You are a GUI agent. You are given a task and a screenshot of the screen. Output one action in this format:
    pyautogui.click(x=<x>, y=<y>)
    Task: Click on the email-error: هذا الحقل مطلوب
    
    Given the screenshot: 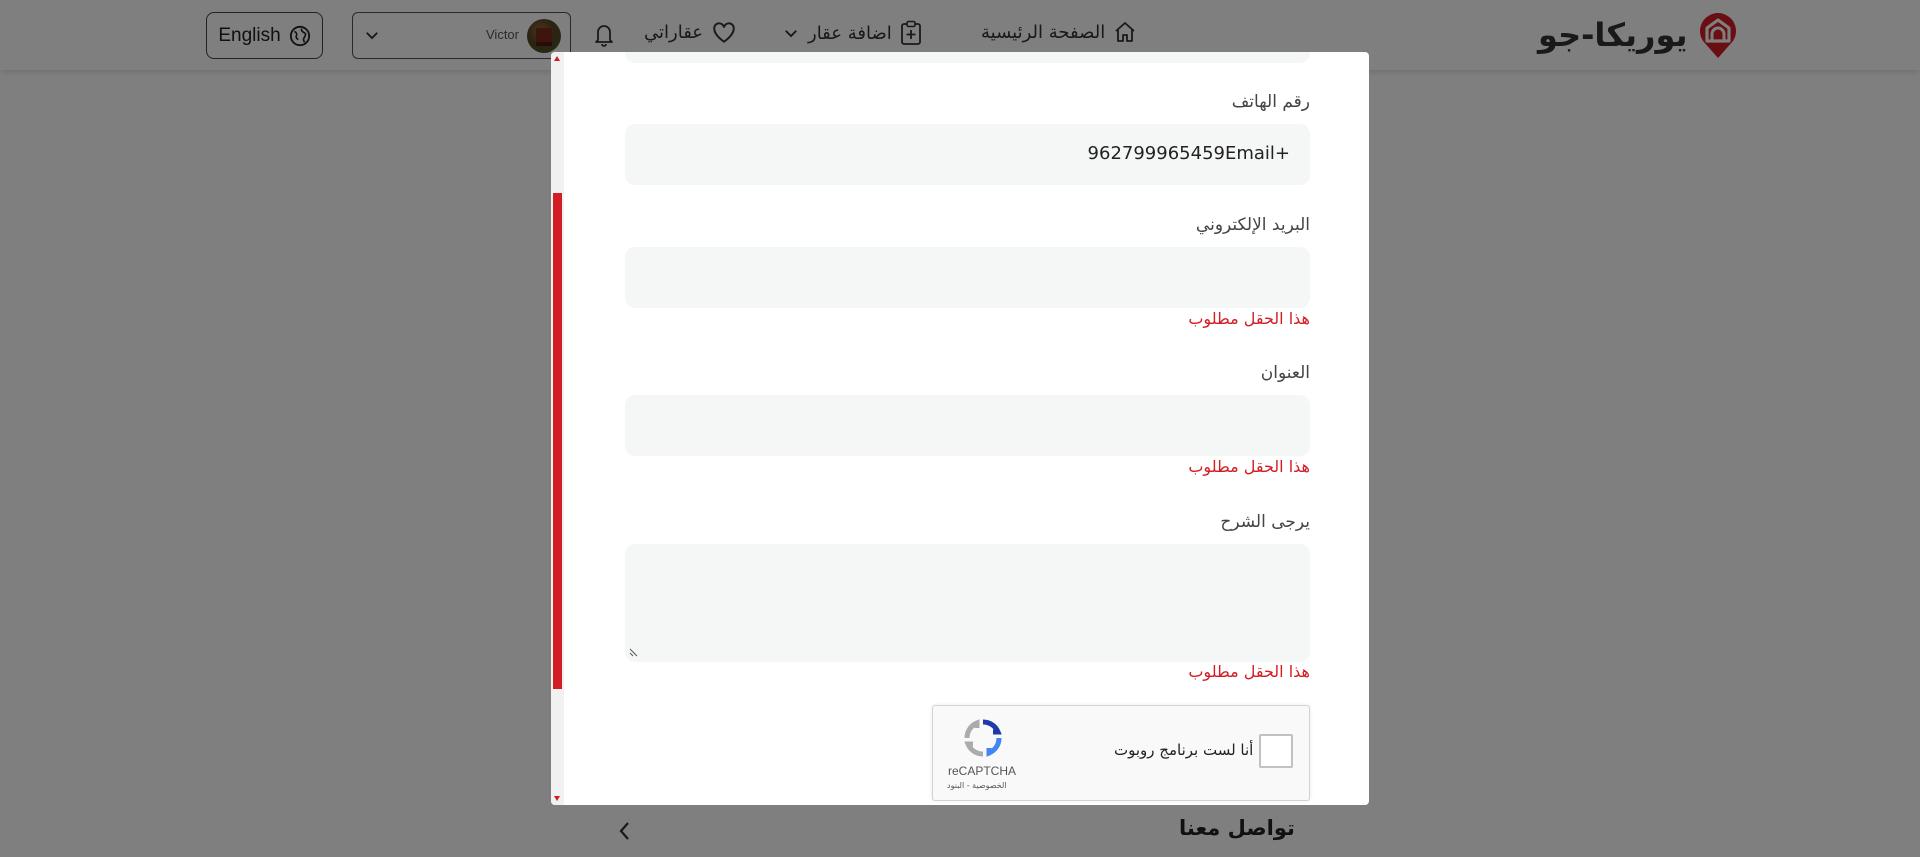 What is the action you would take?
    pyautogui.click(x=1249, y=318)
    